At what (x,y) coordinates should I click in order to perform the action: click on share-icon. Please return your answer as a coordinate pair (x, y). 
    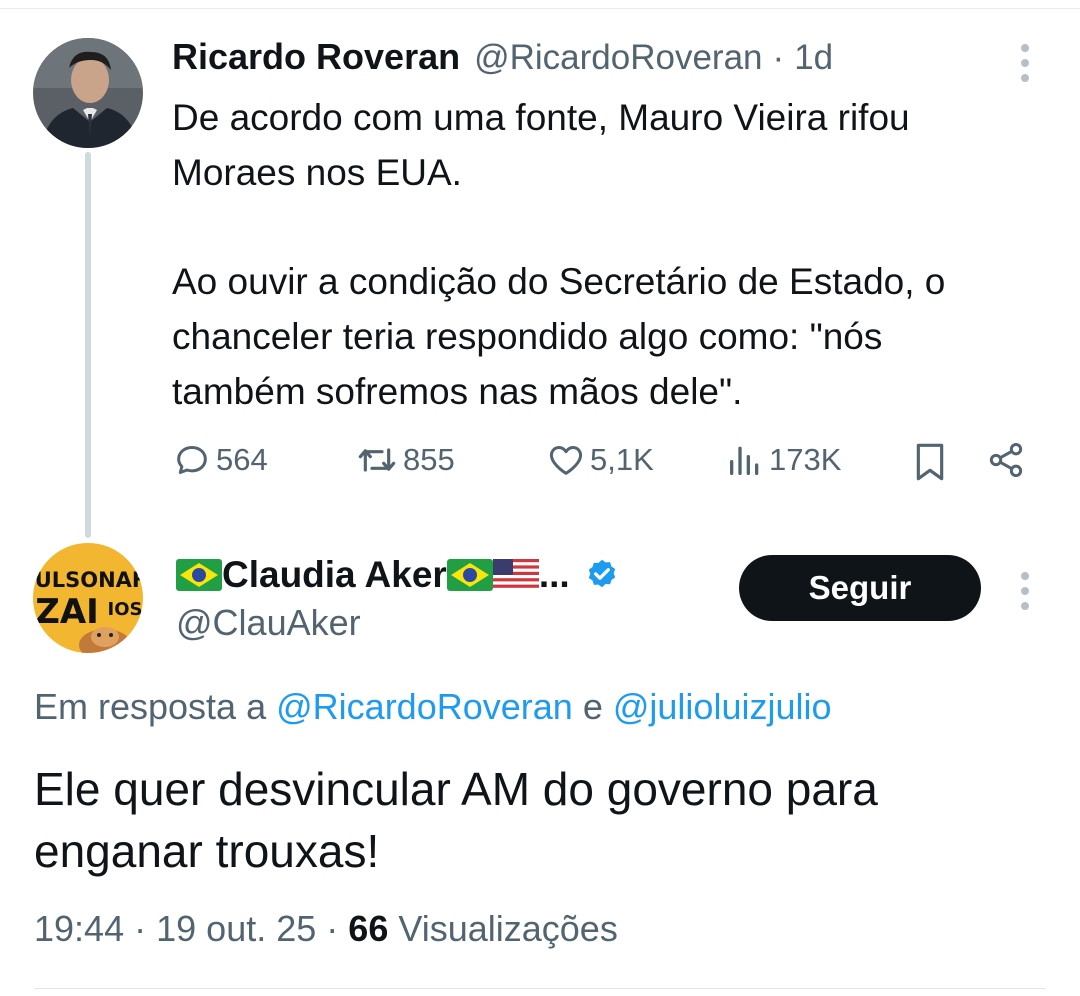
    Looking at the image, I should click on (1006, 460).